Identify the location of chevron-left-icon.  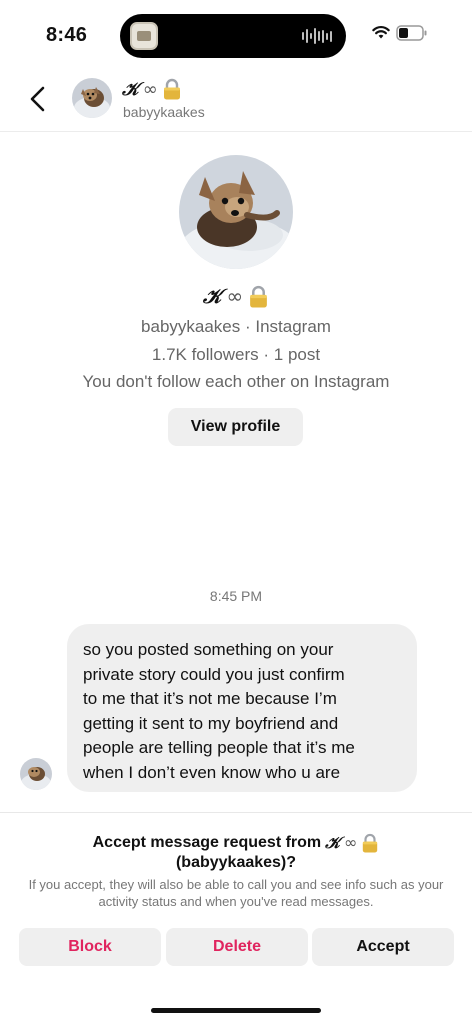
(38, 99).